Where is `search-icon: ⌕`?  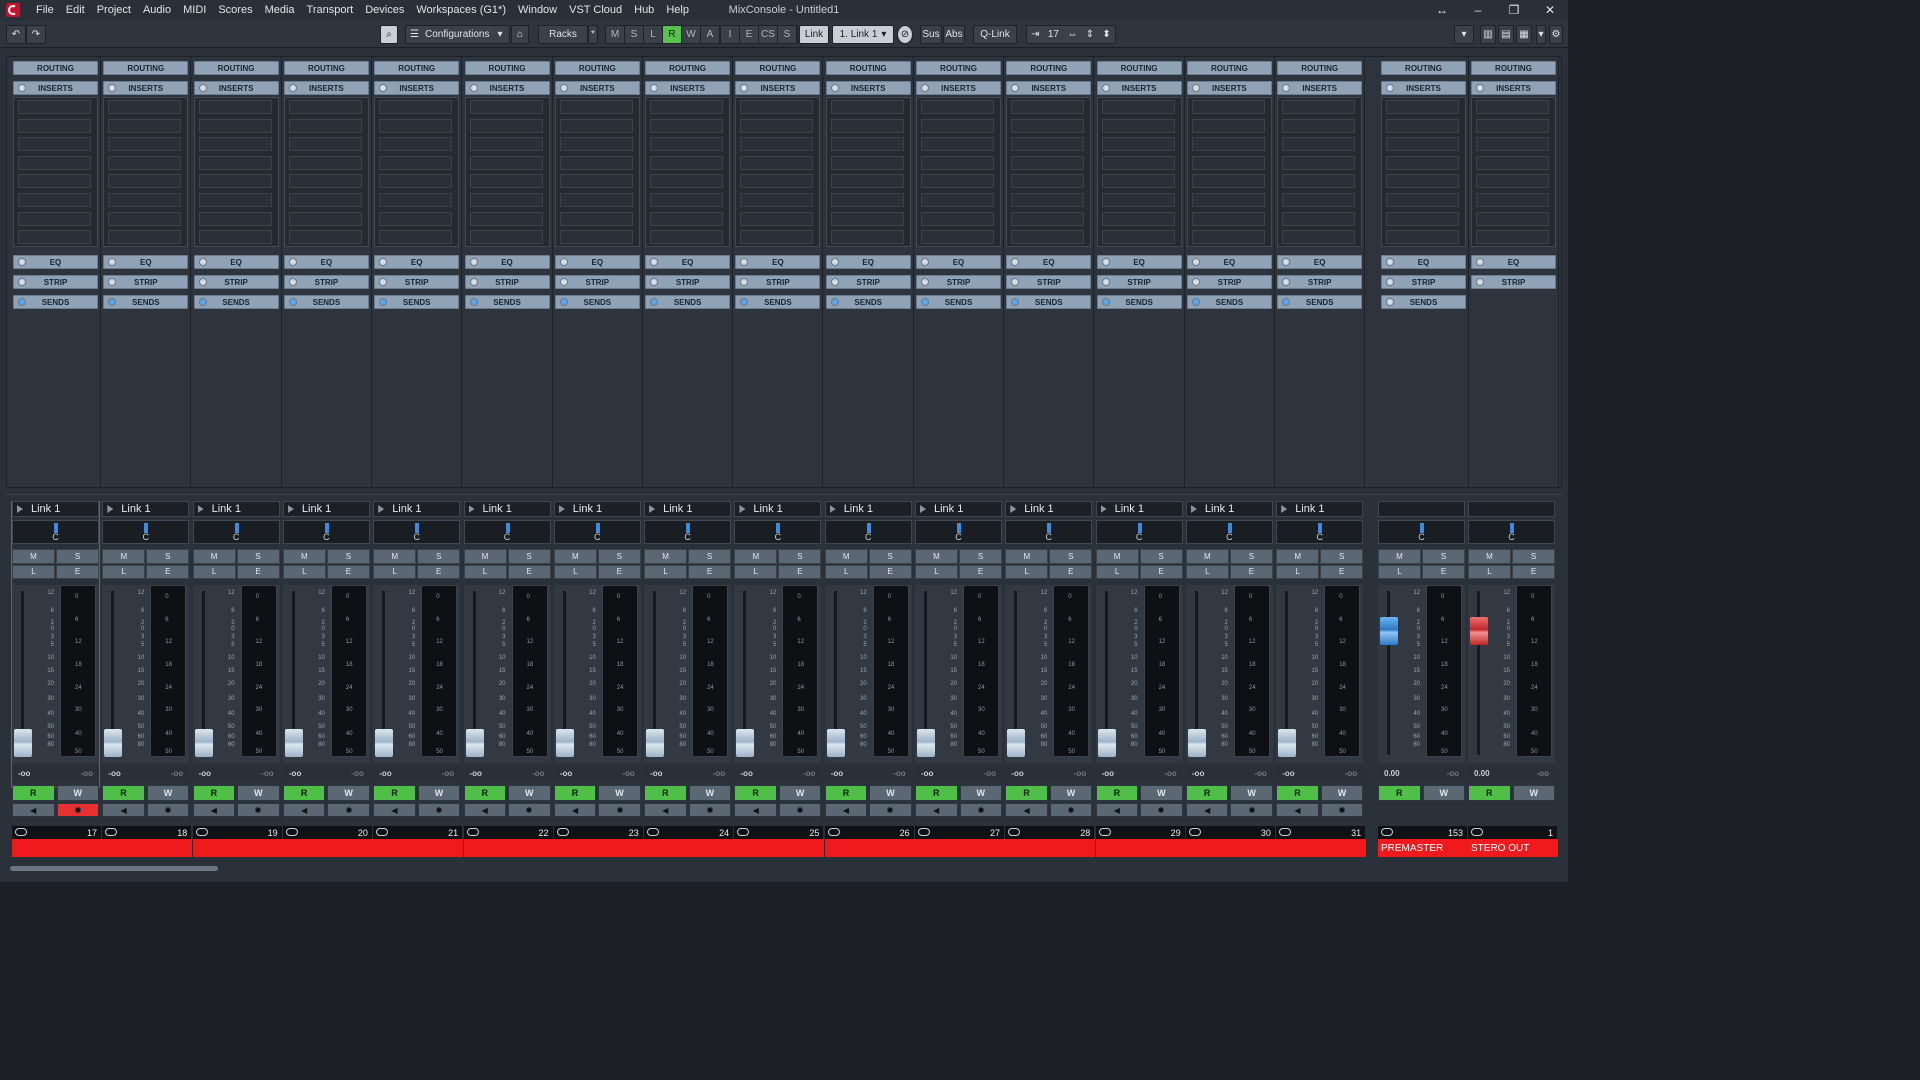 search-icon: ⌕ is located at coordinates (389, 34).